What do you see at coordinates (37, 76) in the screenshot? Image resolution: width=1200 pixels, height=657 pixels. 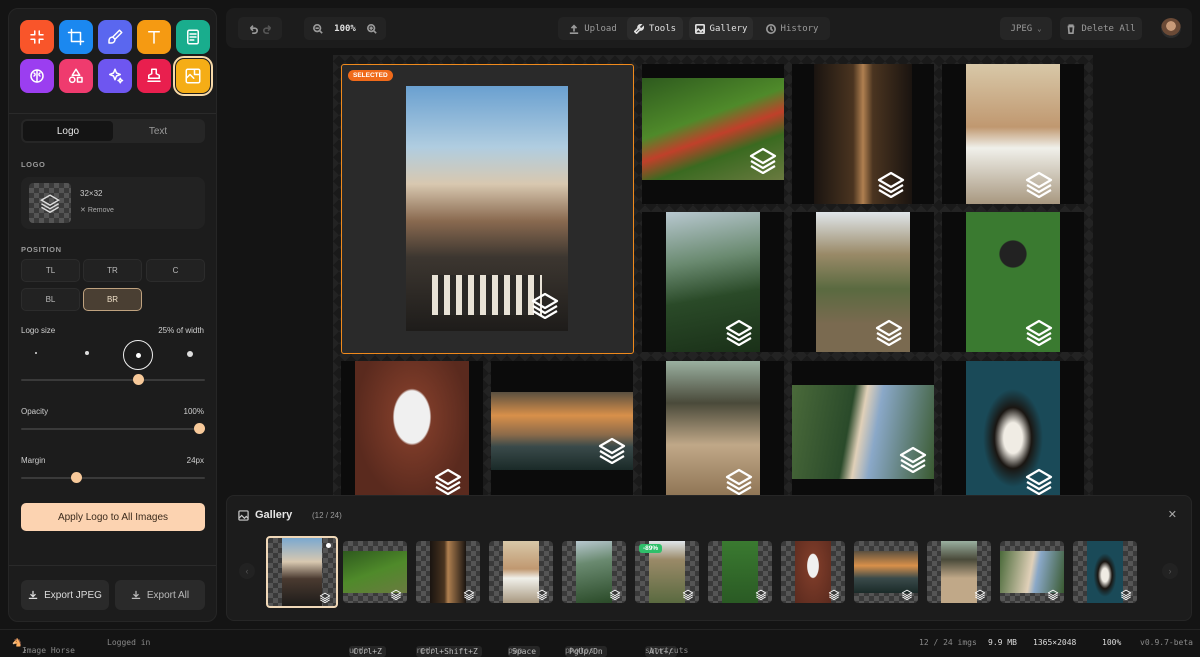 I see `tool-button-brain` at bounding box center [37, 76].